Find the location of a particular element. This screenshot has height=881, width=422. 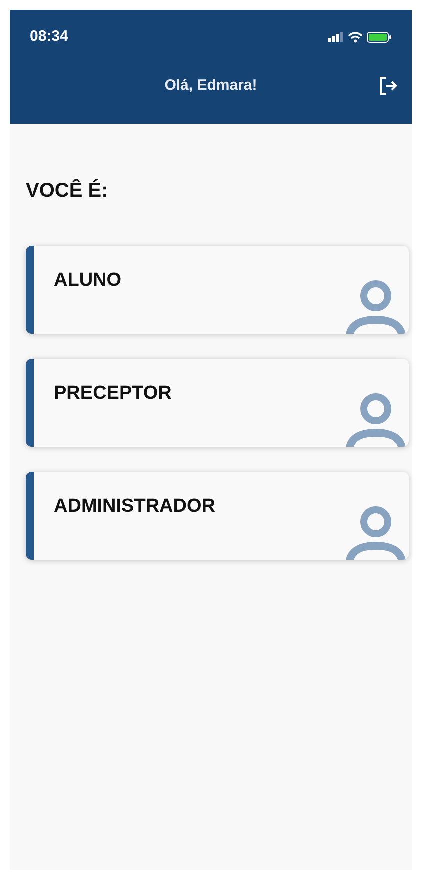

page-heading: VOCÊ É: is located at coordinates (68, 191).